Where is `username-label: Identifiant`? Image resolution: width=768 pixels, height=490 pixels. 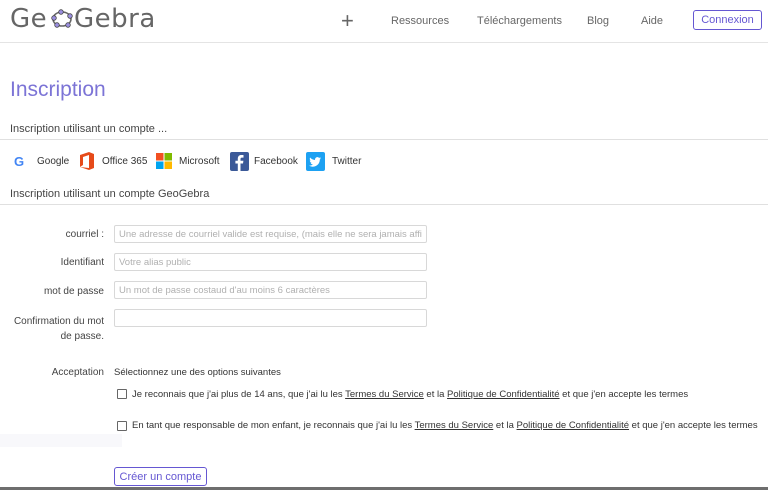 username-label: Identifiant is located at coordinates (82, 262).